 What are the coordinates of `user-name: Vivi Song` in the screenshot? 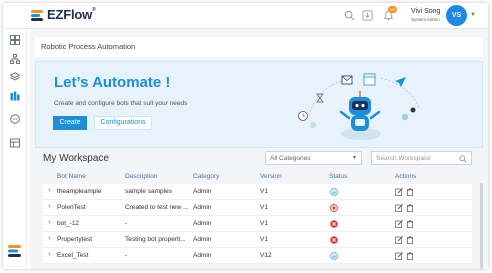 It's located at (426, 11).